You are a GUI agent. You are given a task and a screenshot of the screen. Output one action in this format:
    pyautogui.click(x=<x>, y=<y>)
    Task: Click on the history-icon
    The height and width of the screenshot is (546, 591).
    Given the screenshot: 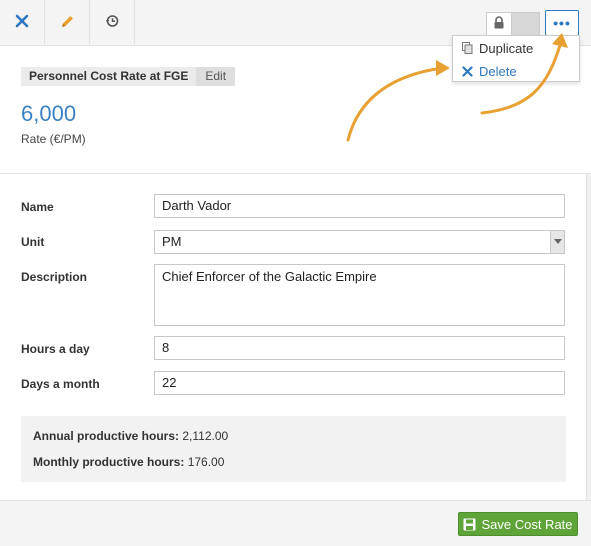 What is the action you would take?
    pyautogui.click(x=112, y=22)
    